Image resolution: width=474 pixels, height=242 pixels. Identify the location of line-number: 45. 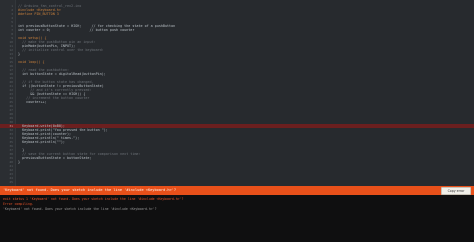
(11, 182).